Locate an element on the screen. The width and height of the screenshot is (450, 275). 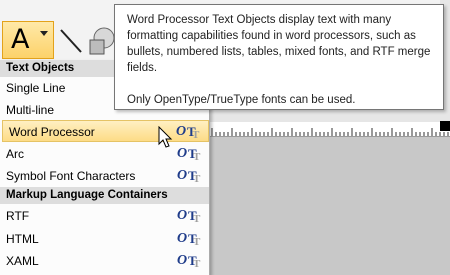
line-icon is located at coordinates (71, 40).